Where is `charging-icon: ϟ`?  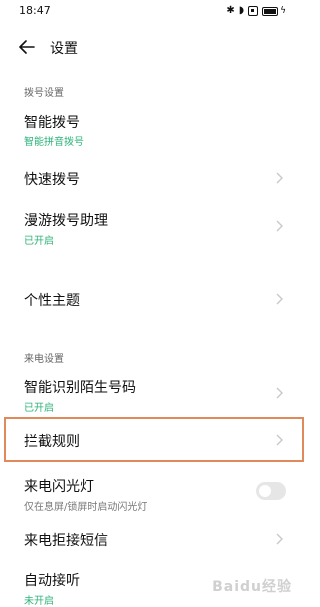 charging-icon: ϟ is located at coordinates (283, 11).